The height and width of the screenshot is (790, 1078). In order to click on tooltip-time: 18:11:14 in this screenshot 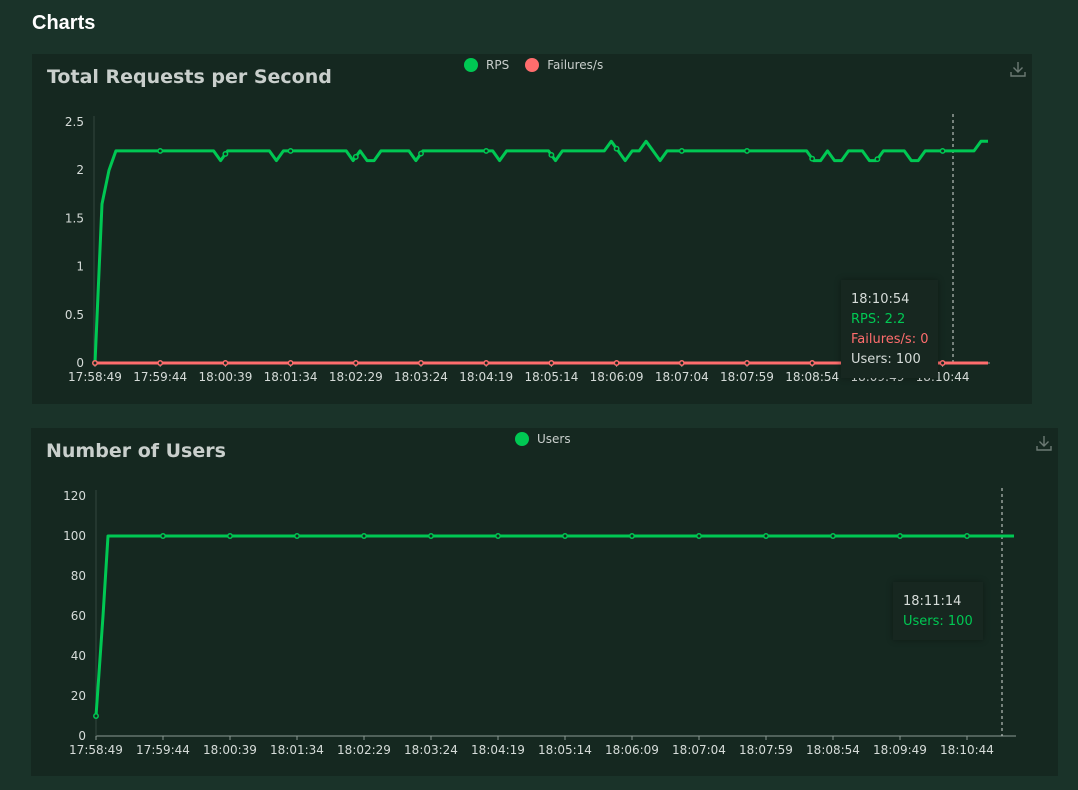, I will do `click(932, 601)`.